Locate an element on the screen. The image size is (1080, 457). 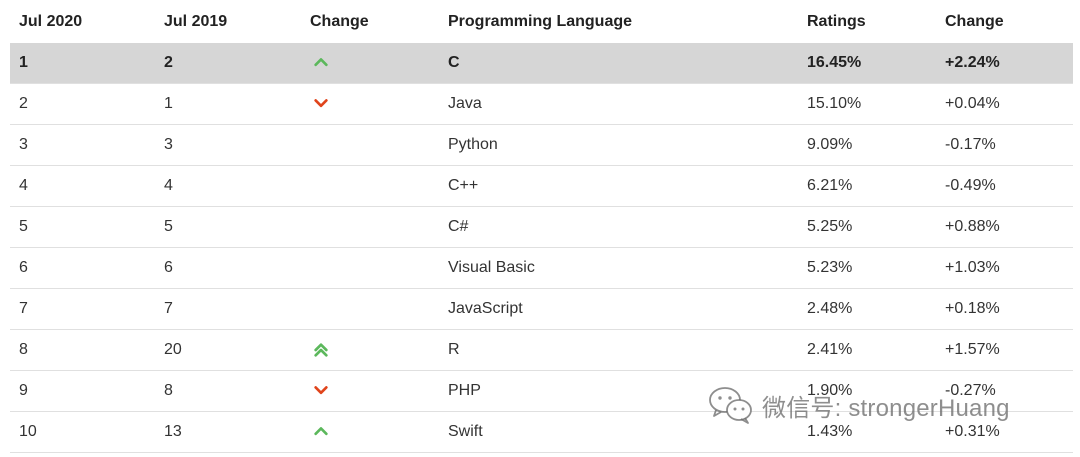
cell-jul-2020: 4 is located at coordinates (82, 186).